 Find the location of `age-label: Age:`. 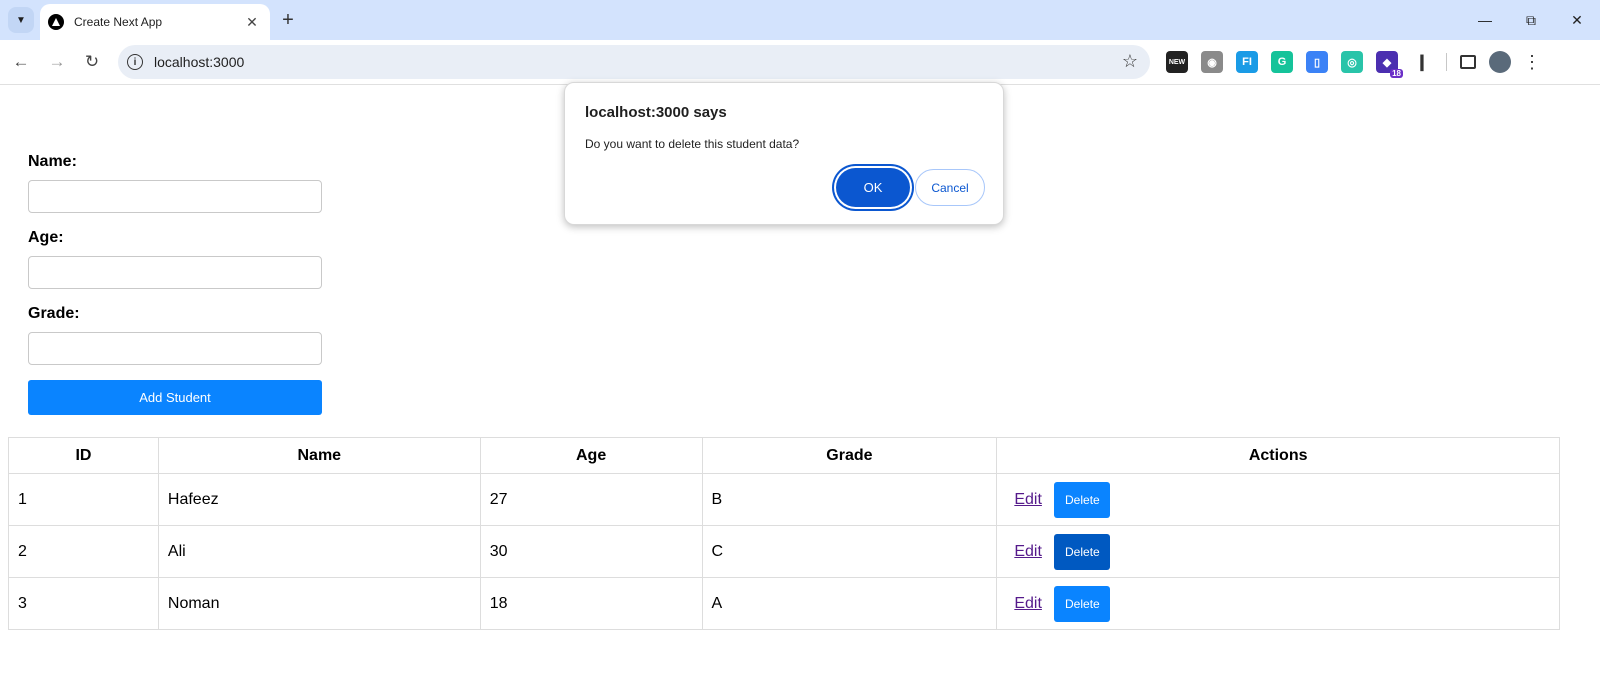

age-label: Age: is located at coordinates (46, 237).